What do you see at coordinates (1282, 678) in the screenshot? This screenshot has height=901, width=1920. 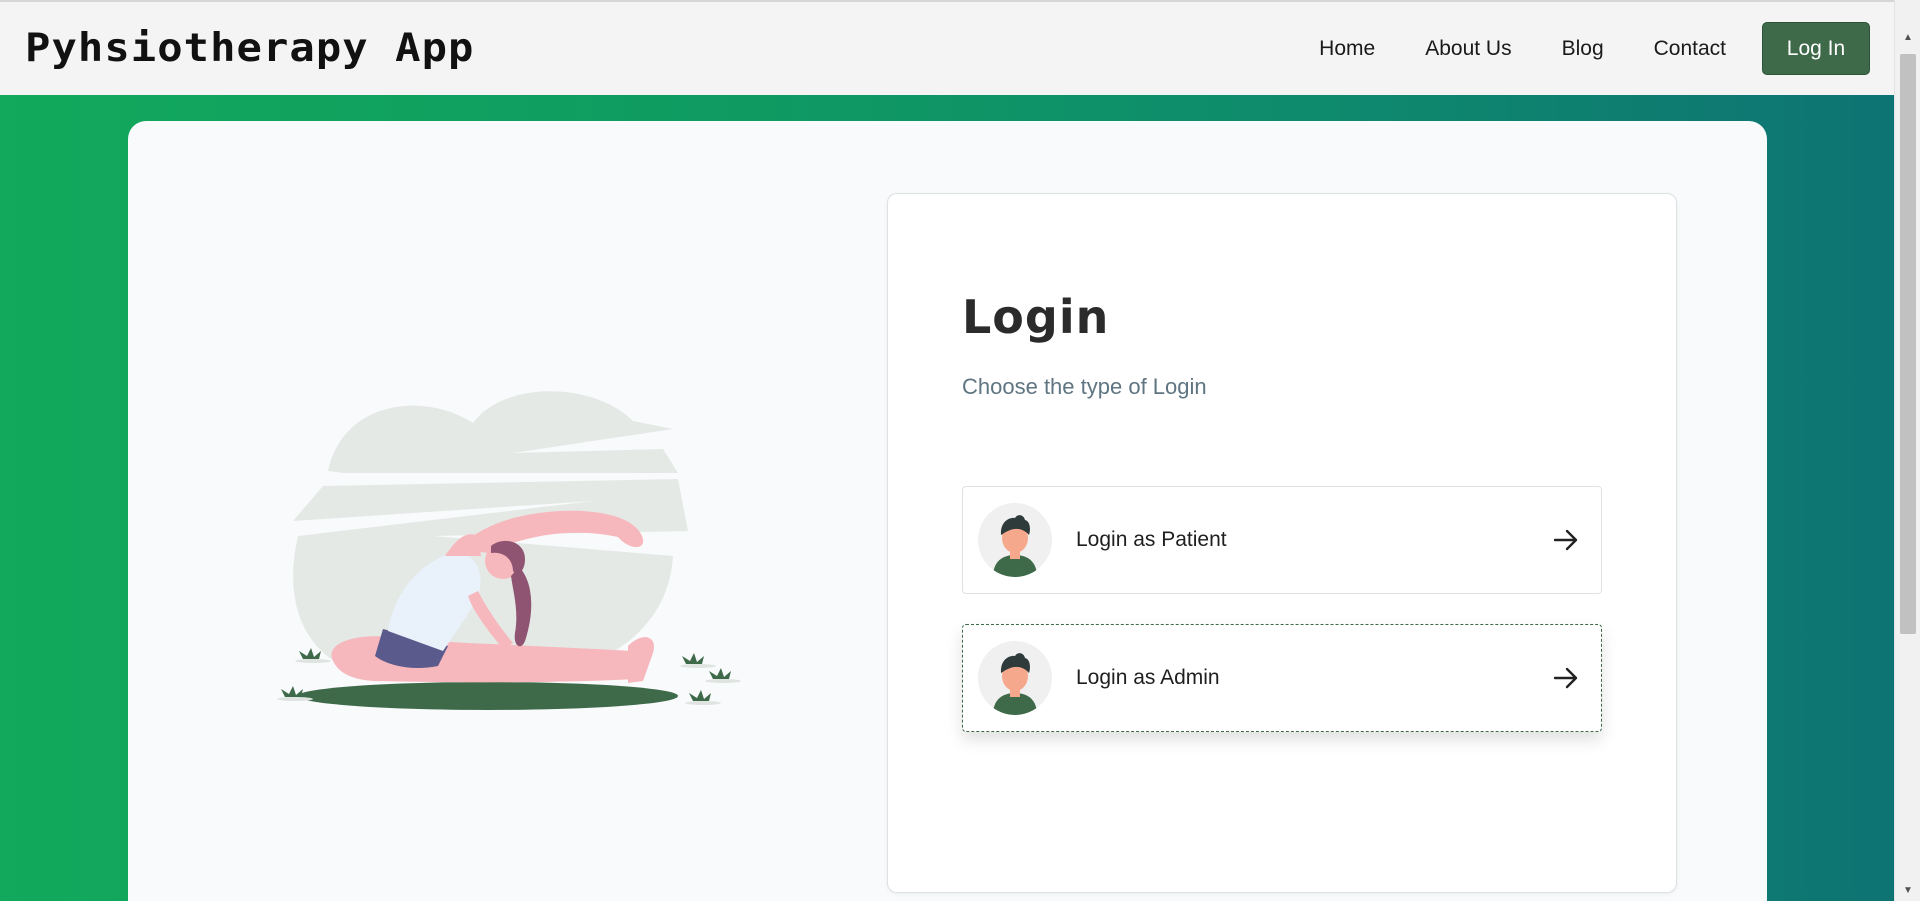 I see `login-as-admin-button: Login as Admin` at bounding box center [1282, 678].